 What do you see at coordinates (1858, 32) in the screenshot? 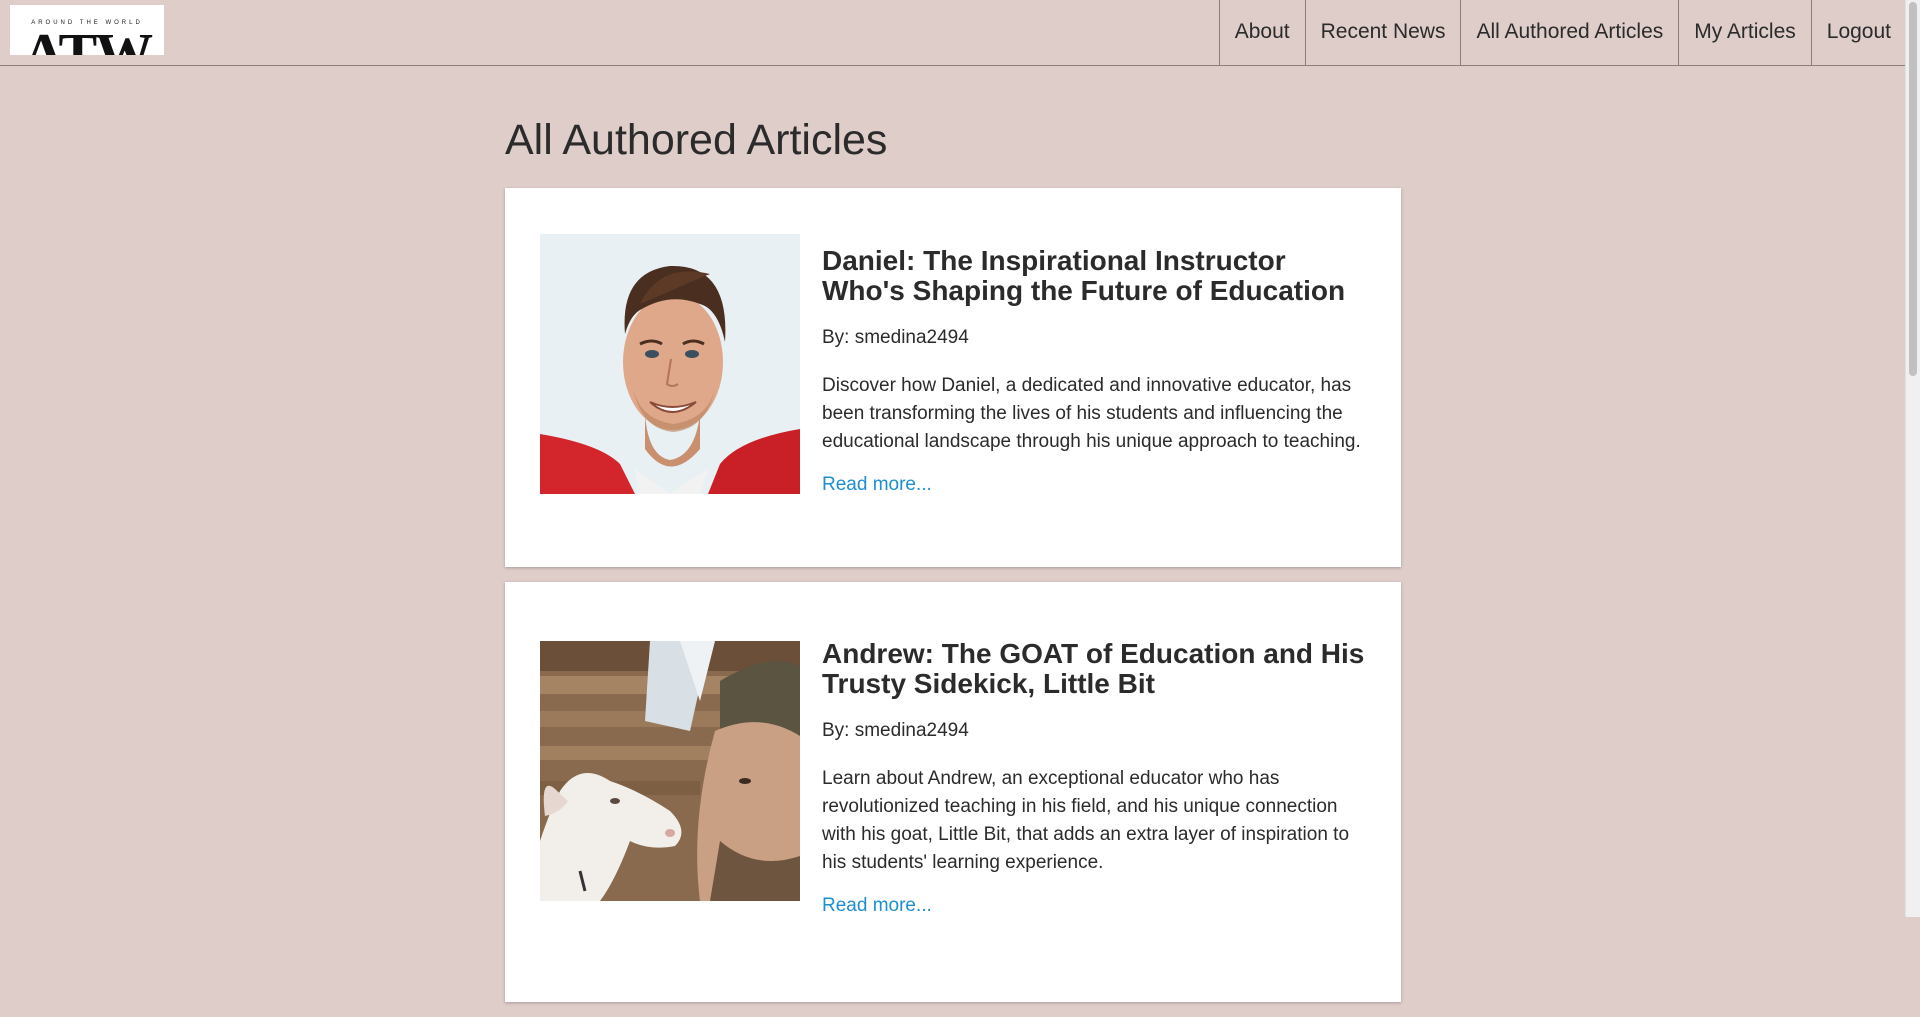
I see `nav-logout: Logout` at bounding box center [1858, 32].